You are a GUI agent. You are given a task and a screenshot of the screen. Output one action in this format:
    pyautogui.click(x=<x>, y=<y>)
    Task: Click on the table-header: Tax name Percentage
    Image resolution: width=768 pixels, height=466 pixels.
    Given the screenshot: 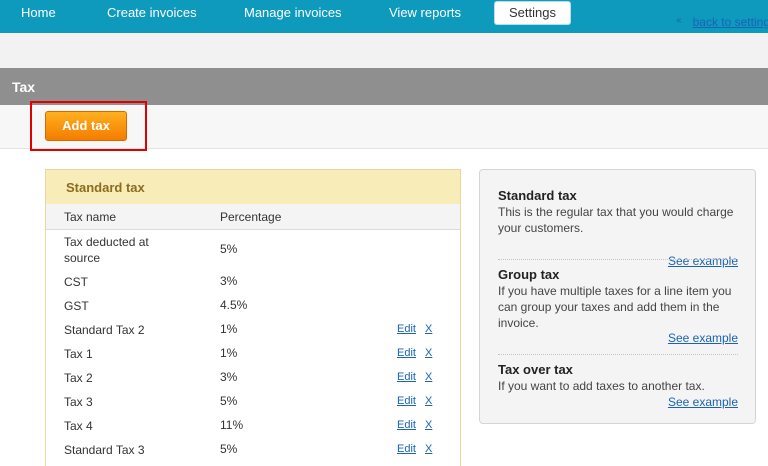 What is the action you would take?
    pyautogui.click(x=253, y=217)
    